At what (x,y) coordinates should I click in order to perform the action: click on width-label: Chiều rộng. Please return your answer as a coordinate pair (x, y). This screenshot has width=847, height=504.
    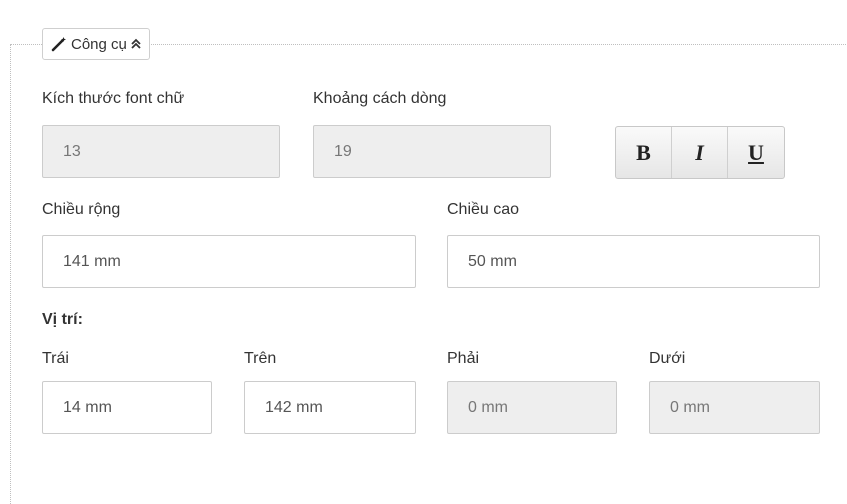
    Looking at the image, I should click on (81, 209).